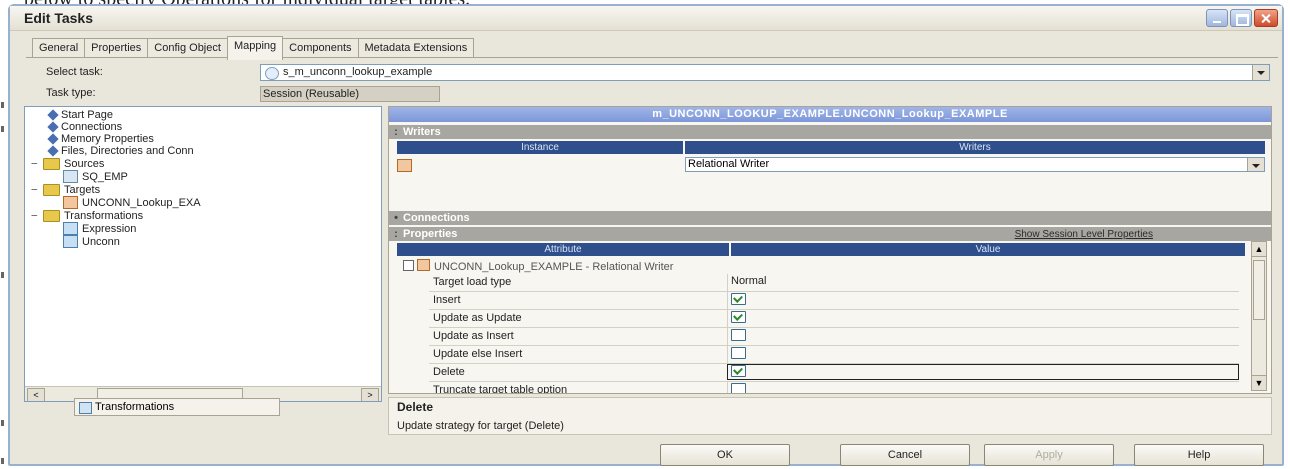  What do you see at coordinates (58, 18) in the screenshot?
I see `window-title: Edit Tasks` at bounding box center [58, 18].